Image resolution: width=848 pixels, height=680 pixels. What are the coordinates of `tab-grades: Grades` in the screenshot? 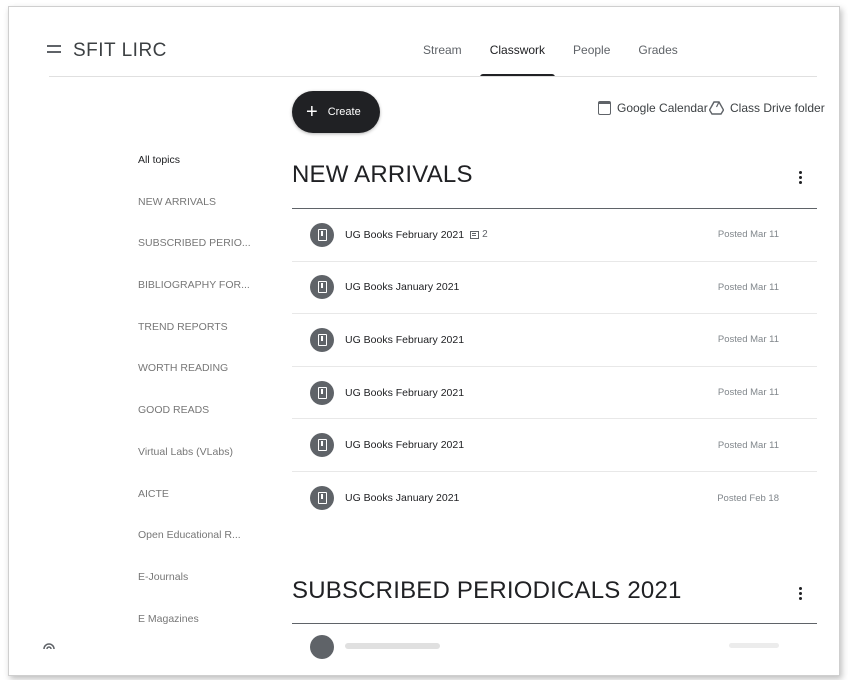 It's located at (657, 60).